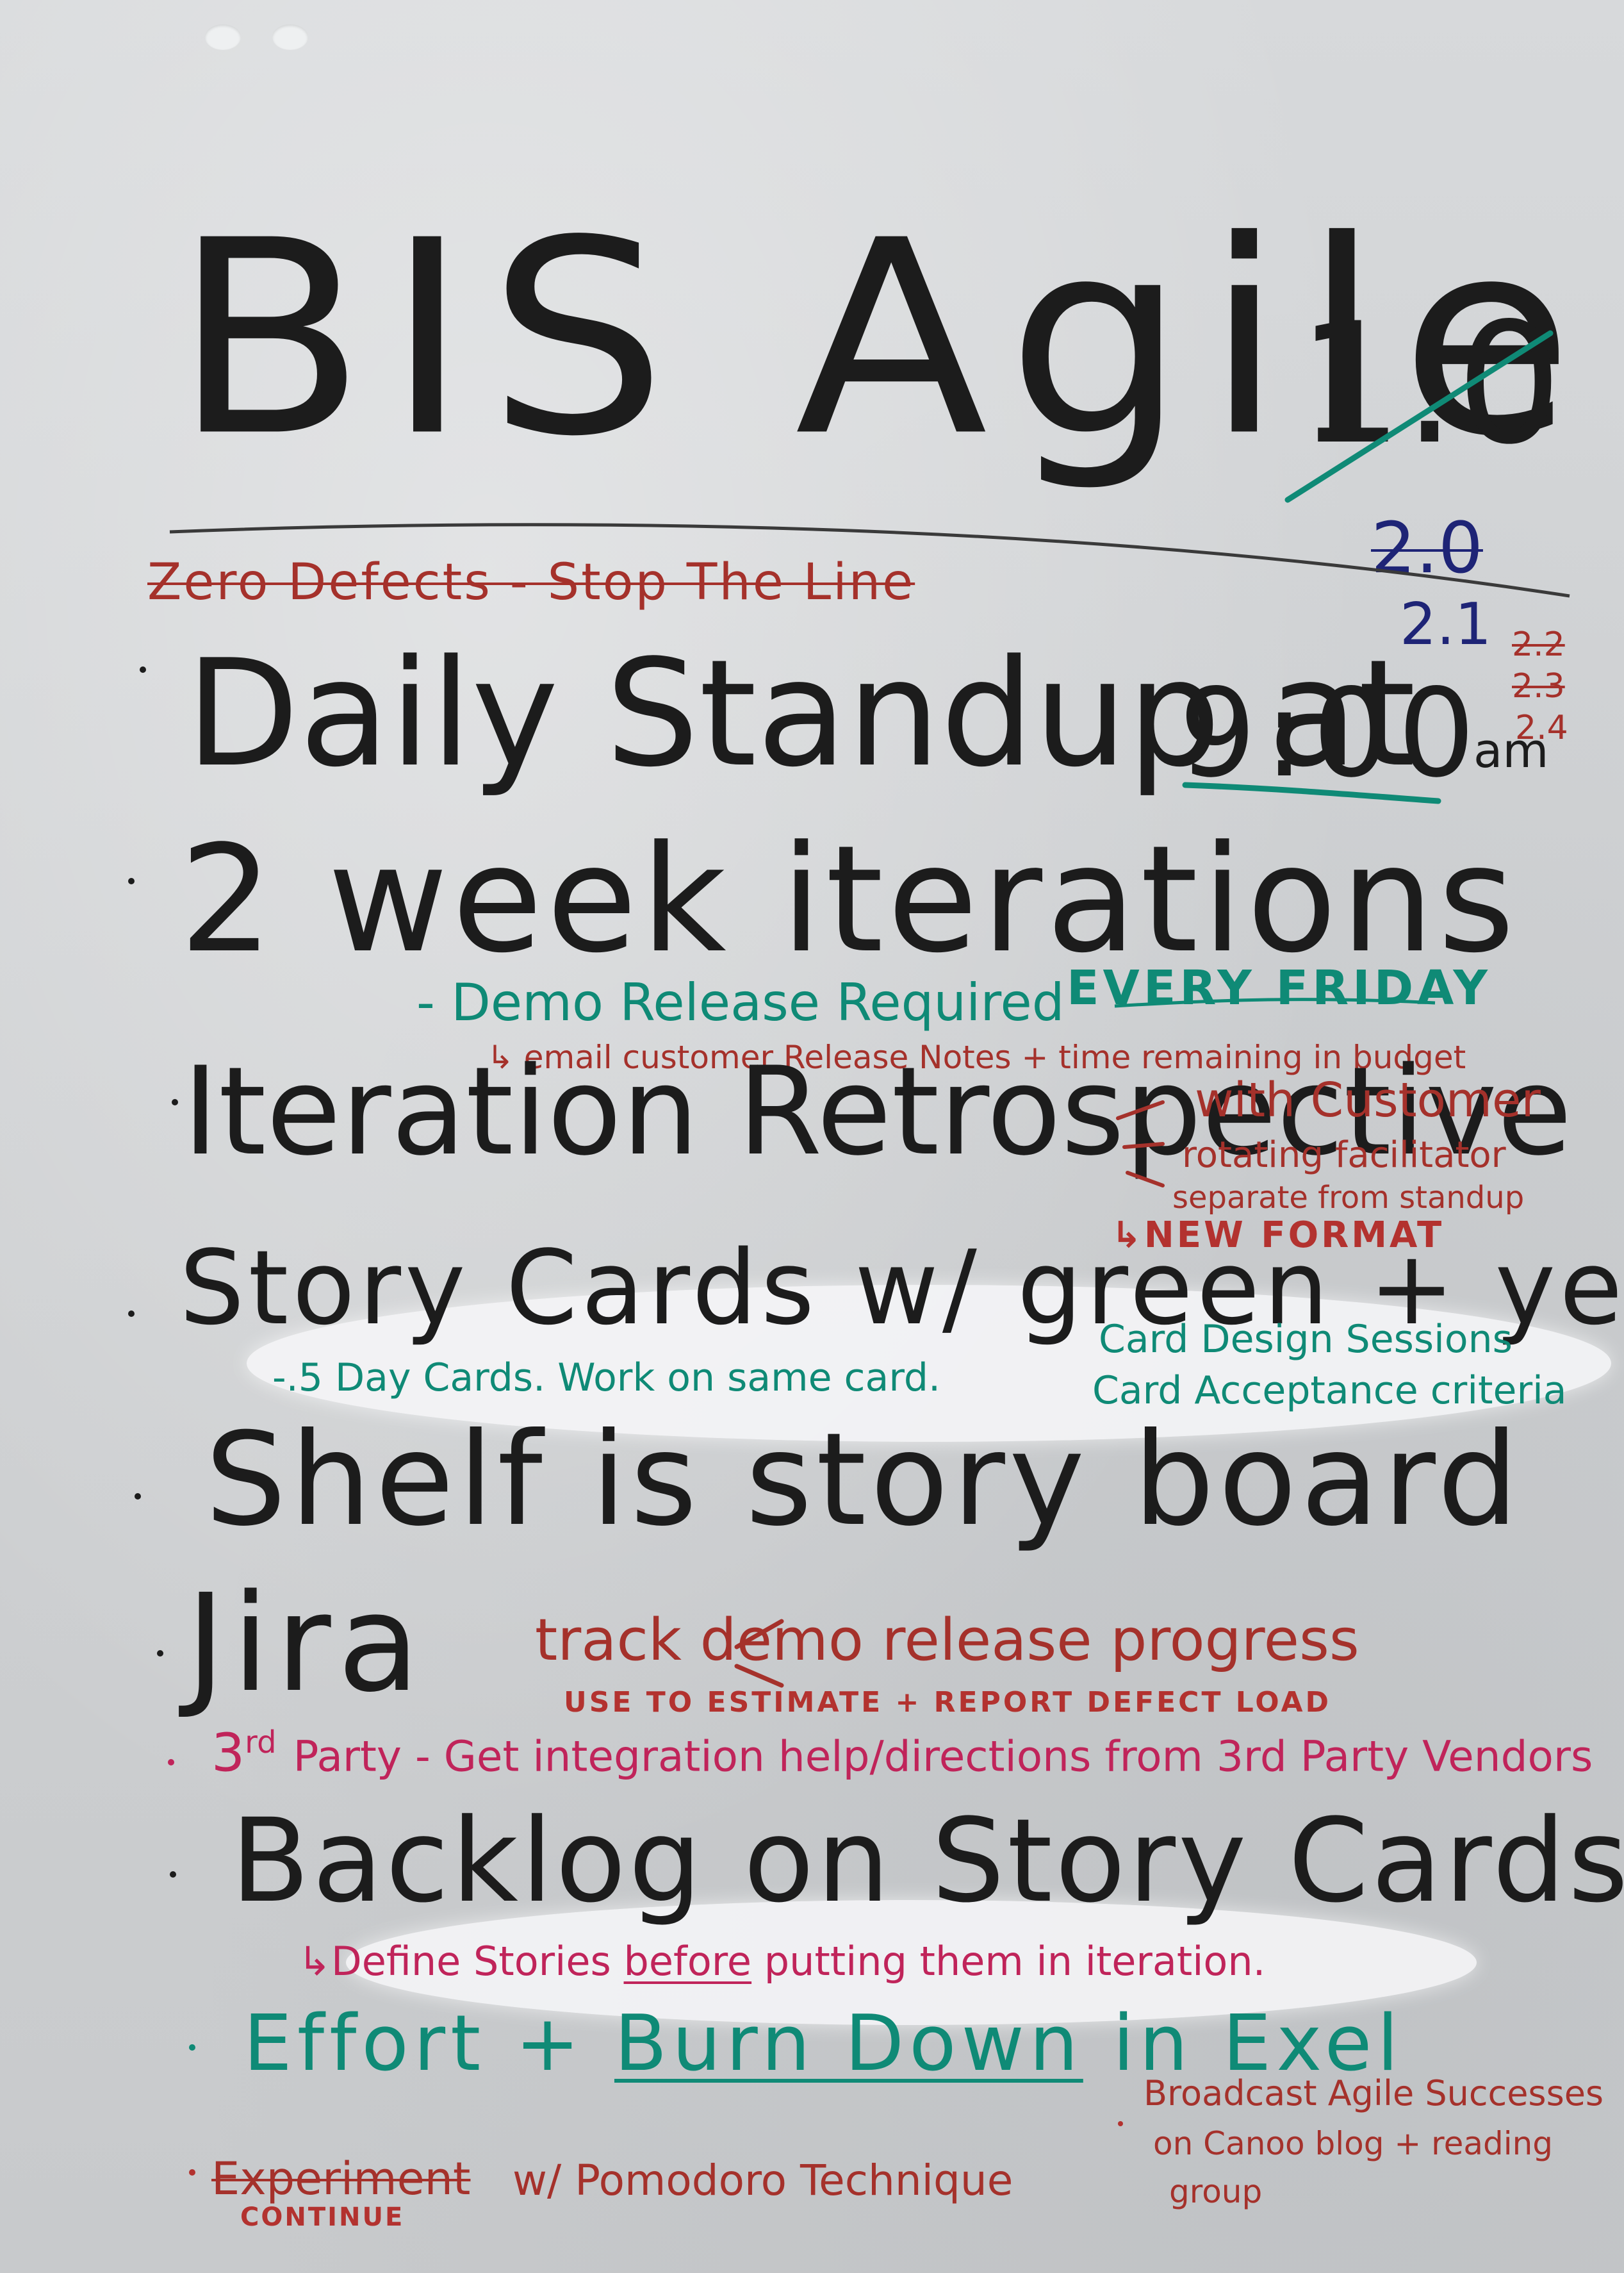  What do you see at coordinates (1419, 416) in the screenshot?
I see `version-strike` at bounding box center [1419, 416].